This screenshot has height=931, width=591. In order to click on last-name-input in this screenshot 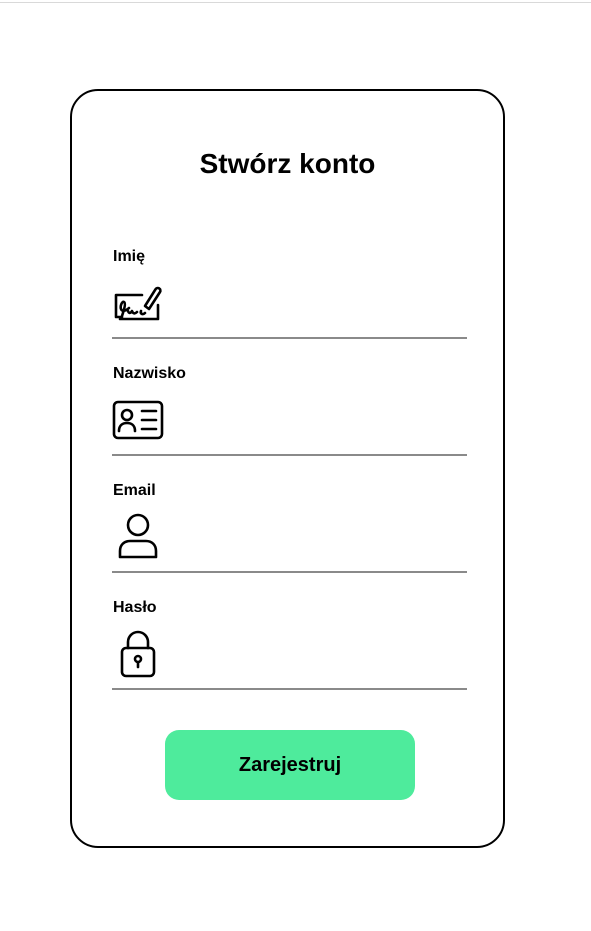, I will do `click(319, 425)`.